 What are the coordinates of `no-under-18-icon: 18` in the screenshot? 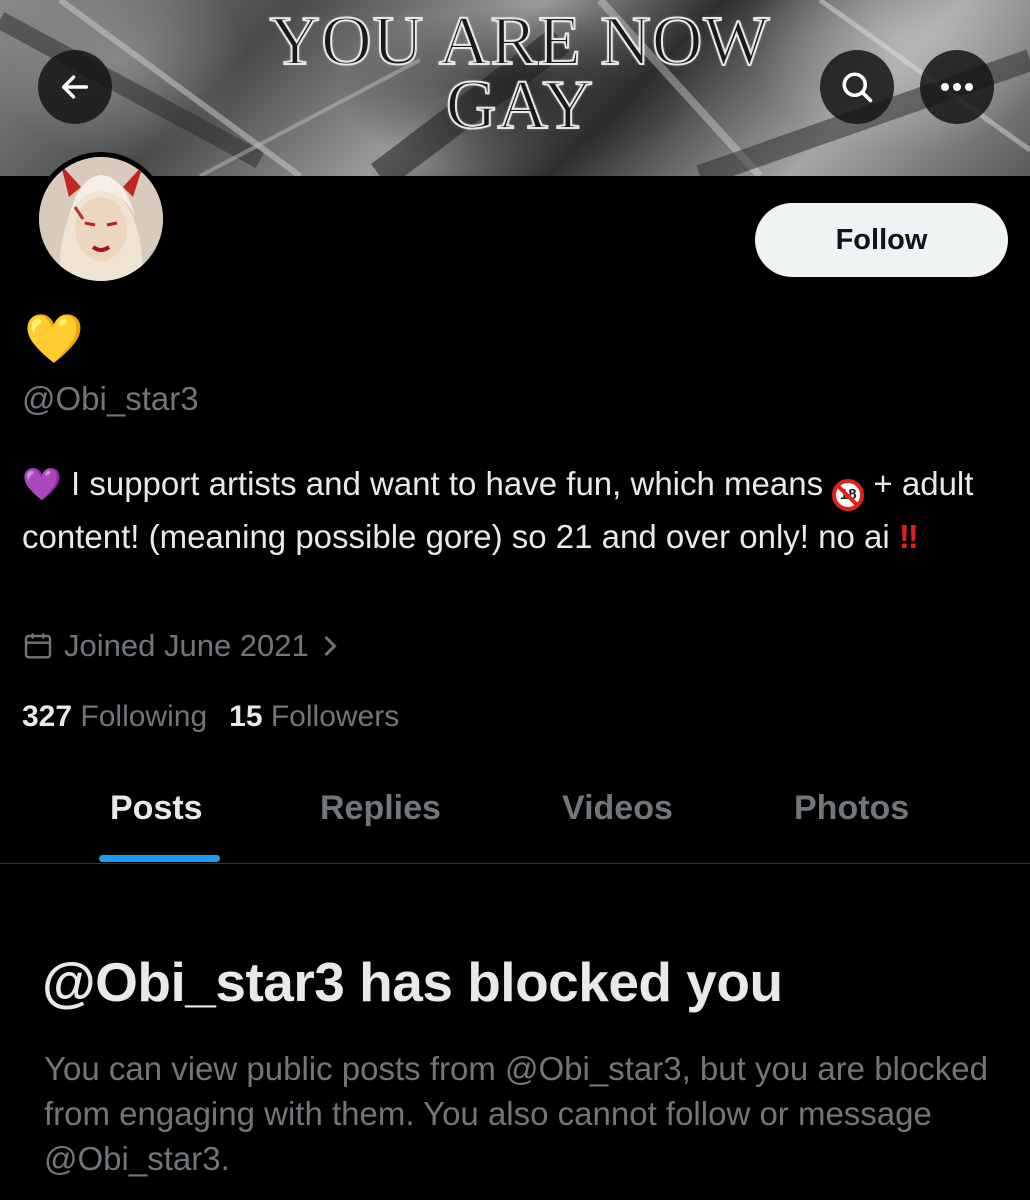 It's located at (848, 494).